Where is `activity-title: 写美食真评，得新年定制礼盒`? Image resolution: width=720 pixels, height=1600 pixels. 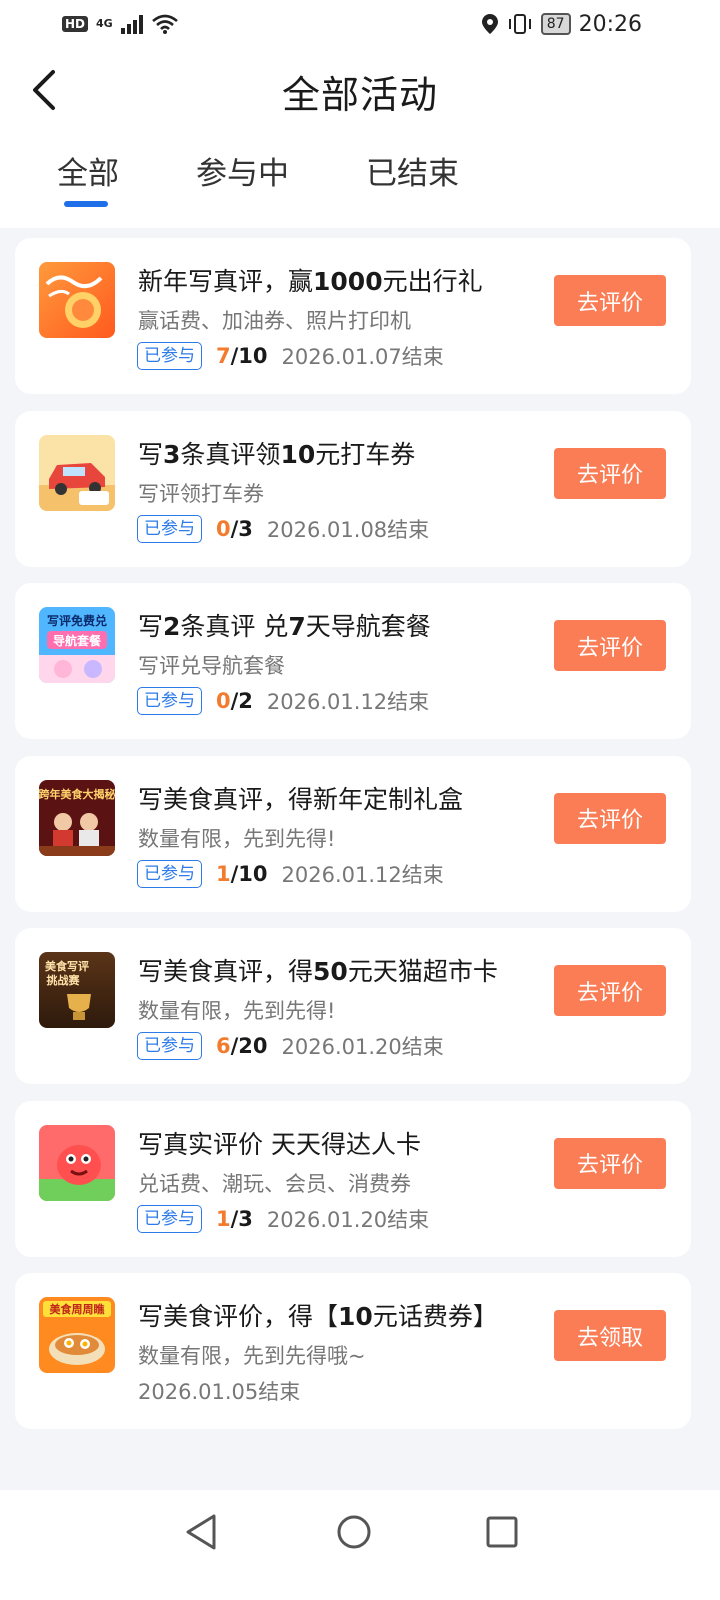 activity-title: 写美食真评，得新年定制礼盒 is located at coordinates (301, 799).